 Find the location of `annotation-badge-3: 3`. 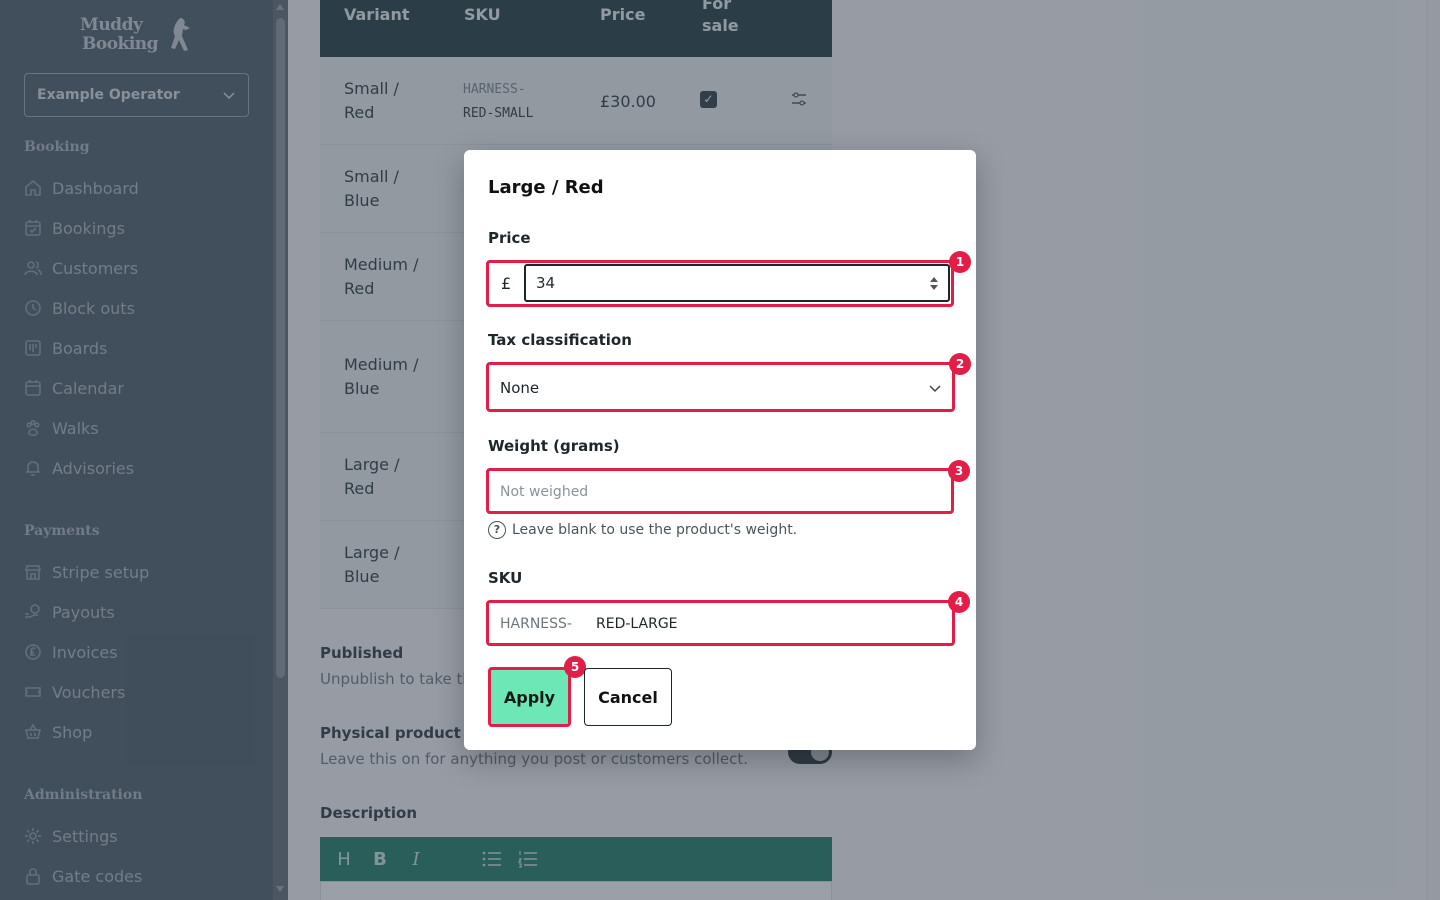

annotation-badge-3: 3 is located at coordinates (959, 471).